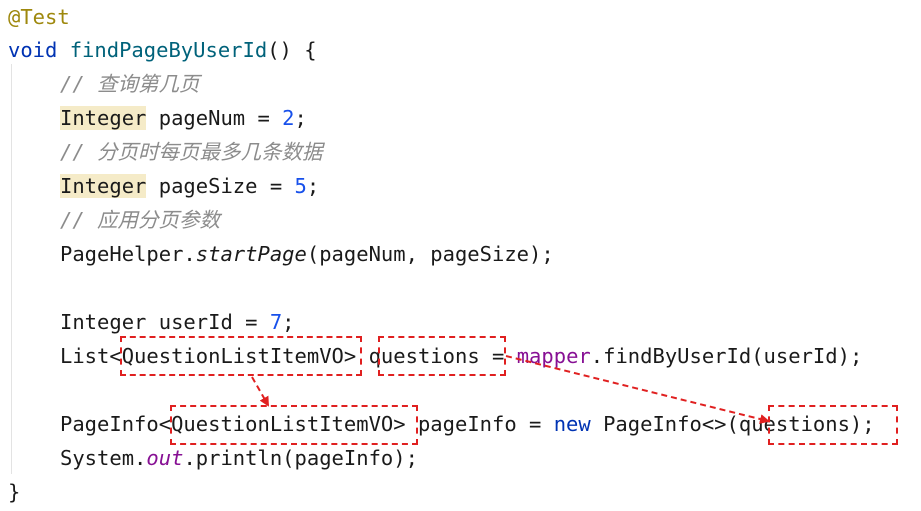 The width and height of the screenshot is (921, 511). What do you see at coordinates (637, 389) in the screenshot?
I see `arrow-questions-to-argument` at bounding box center [637, 389].